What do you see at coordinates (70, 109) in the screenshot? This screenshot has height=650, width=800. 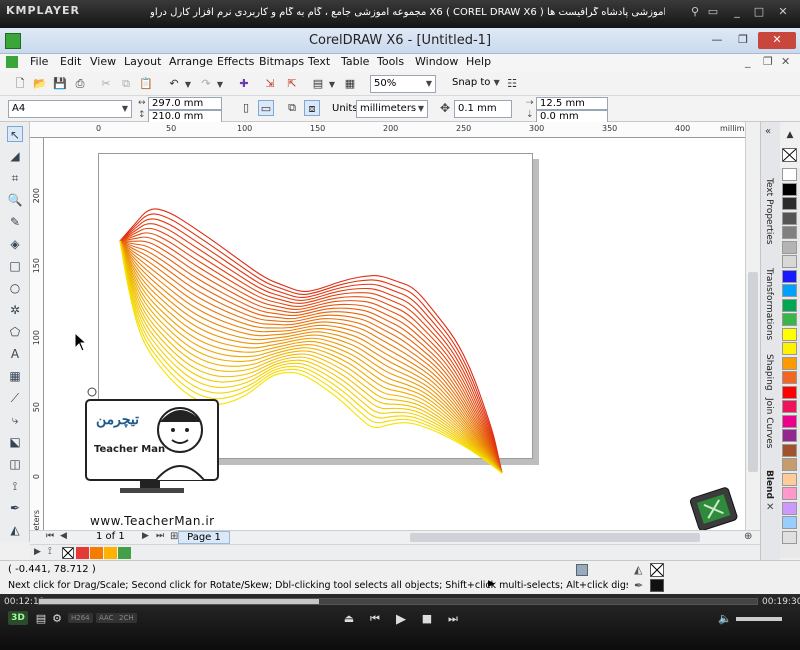 I see `page-size-select: A4 ▼` at bounding box center [70, 109].